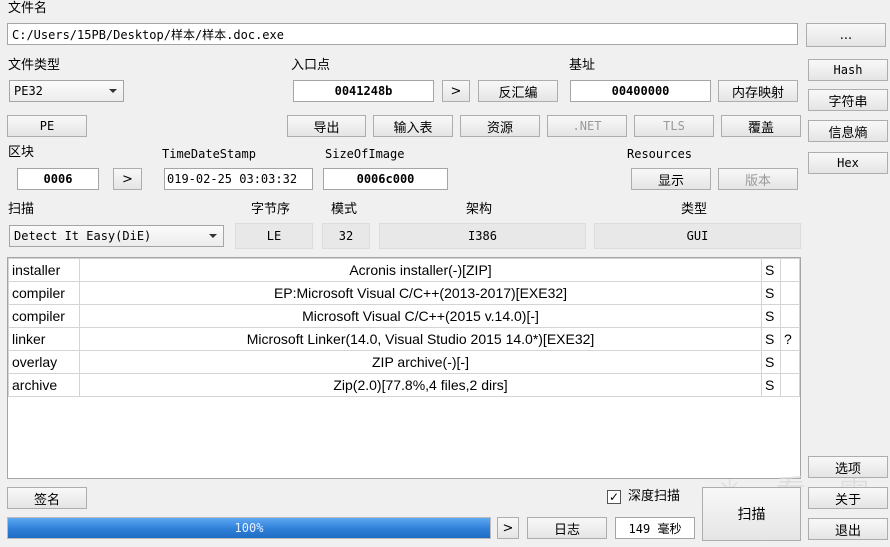 Image resolution: width=890 pixels, height=547 pixels. I want to click on deep-scan-checkbox: ✓, so click(614, 497).